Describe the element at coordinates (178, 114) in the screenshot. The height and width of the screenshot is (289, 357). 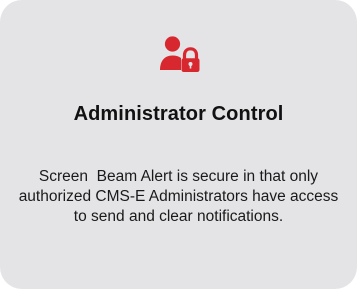
I see `card-title: Administrator Control` at that location.